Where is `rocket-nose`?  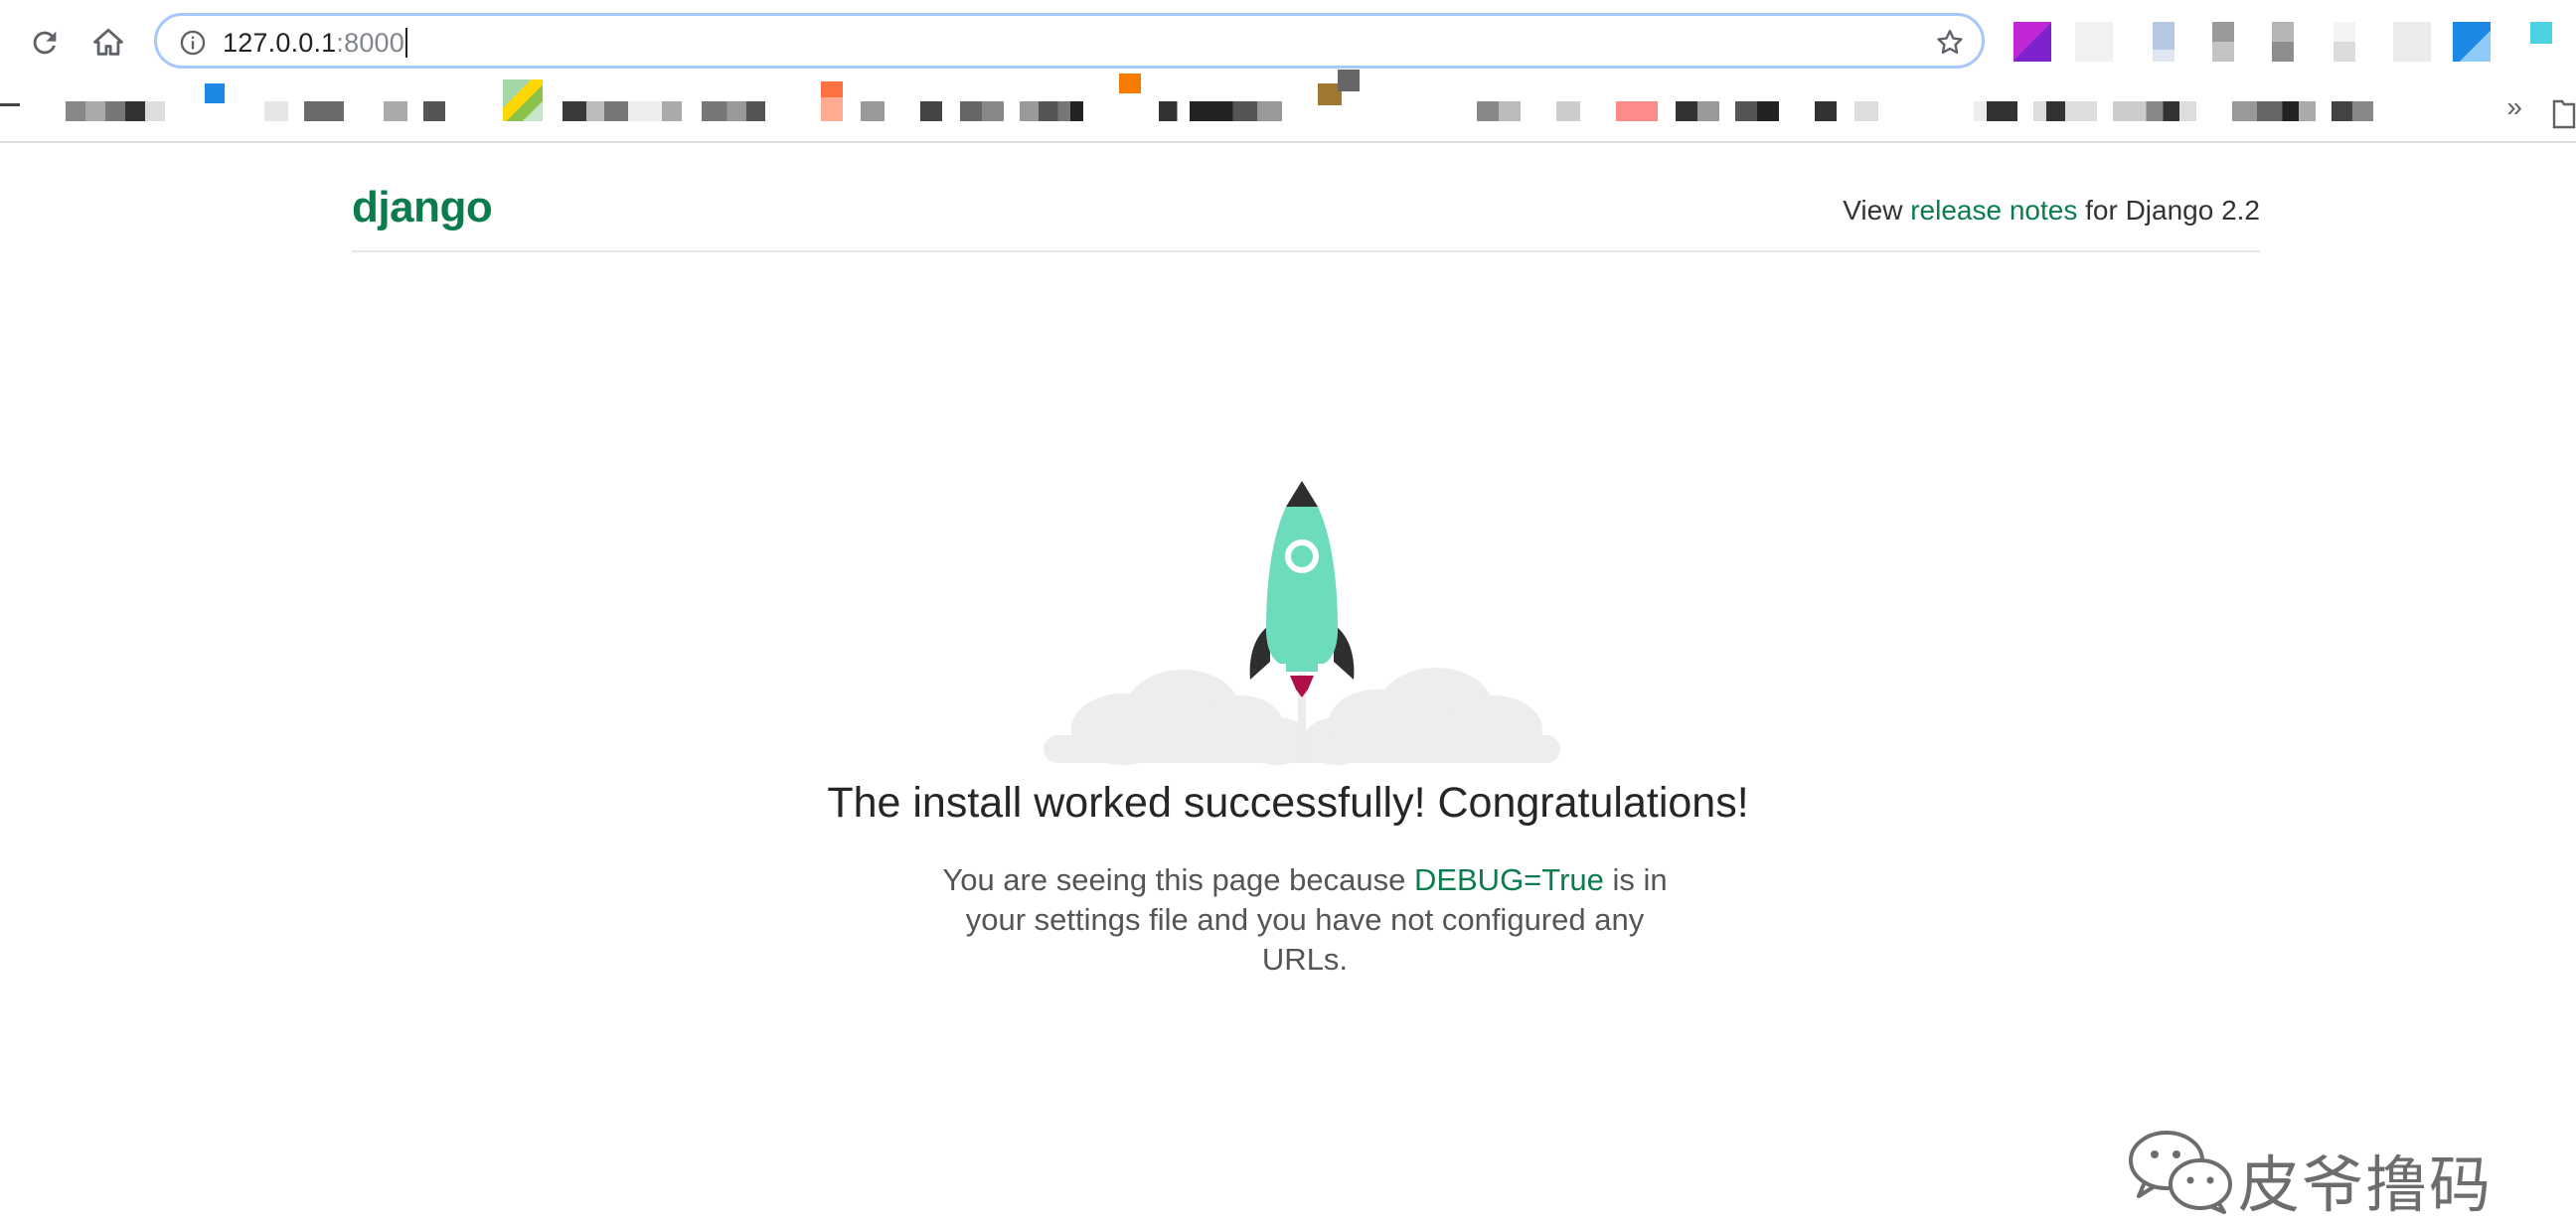 rocket-nose is located at coordinates (1302, 494).